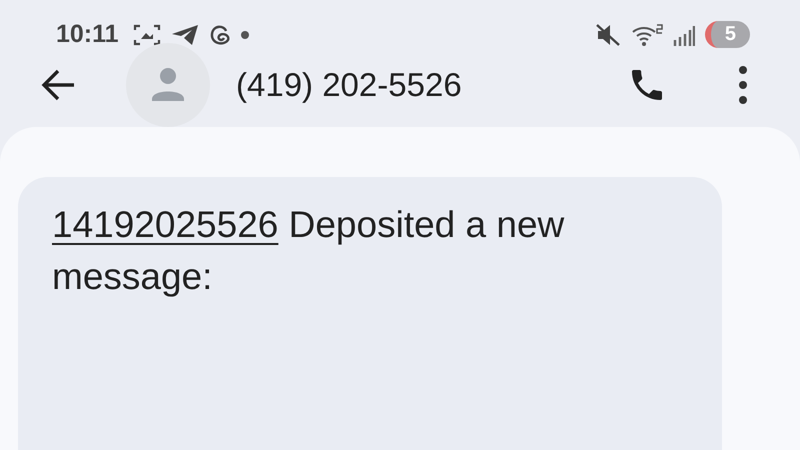 The width and height of the screenshot is (800, 450). What do you see at coordinates (727, 34) in the screenshot?
I see `battery-level: 5` at bounding box center [727, 34].